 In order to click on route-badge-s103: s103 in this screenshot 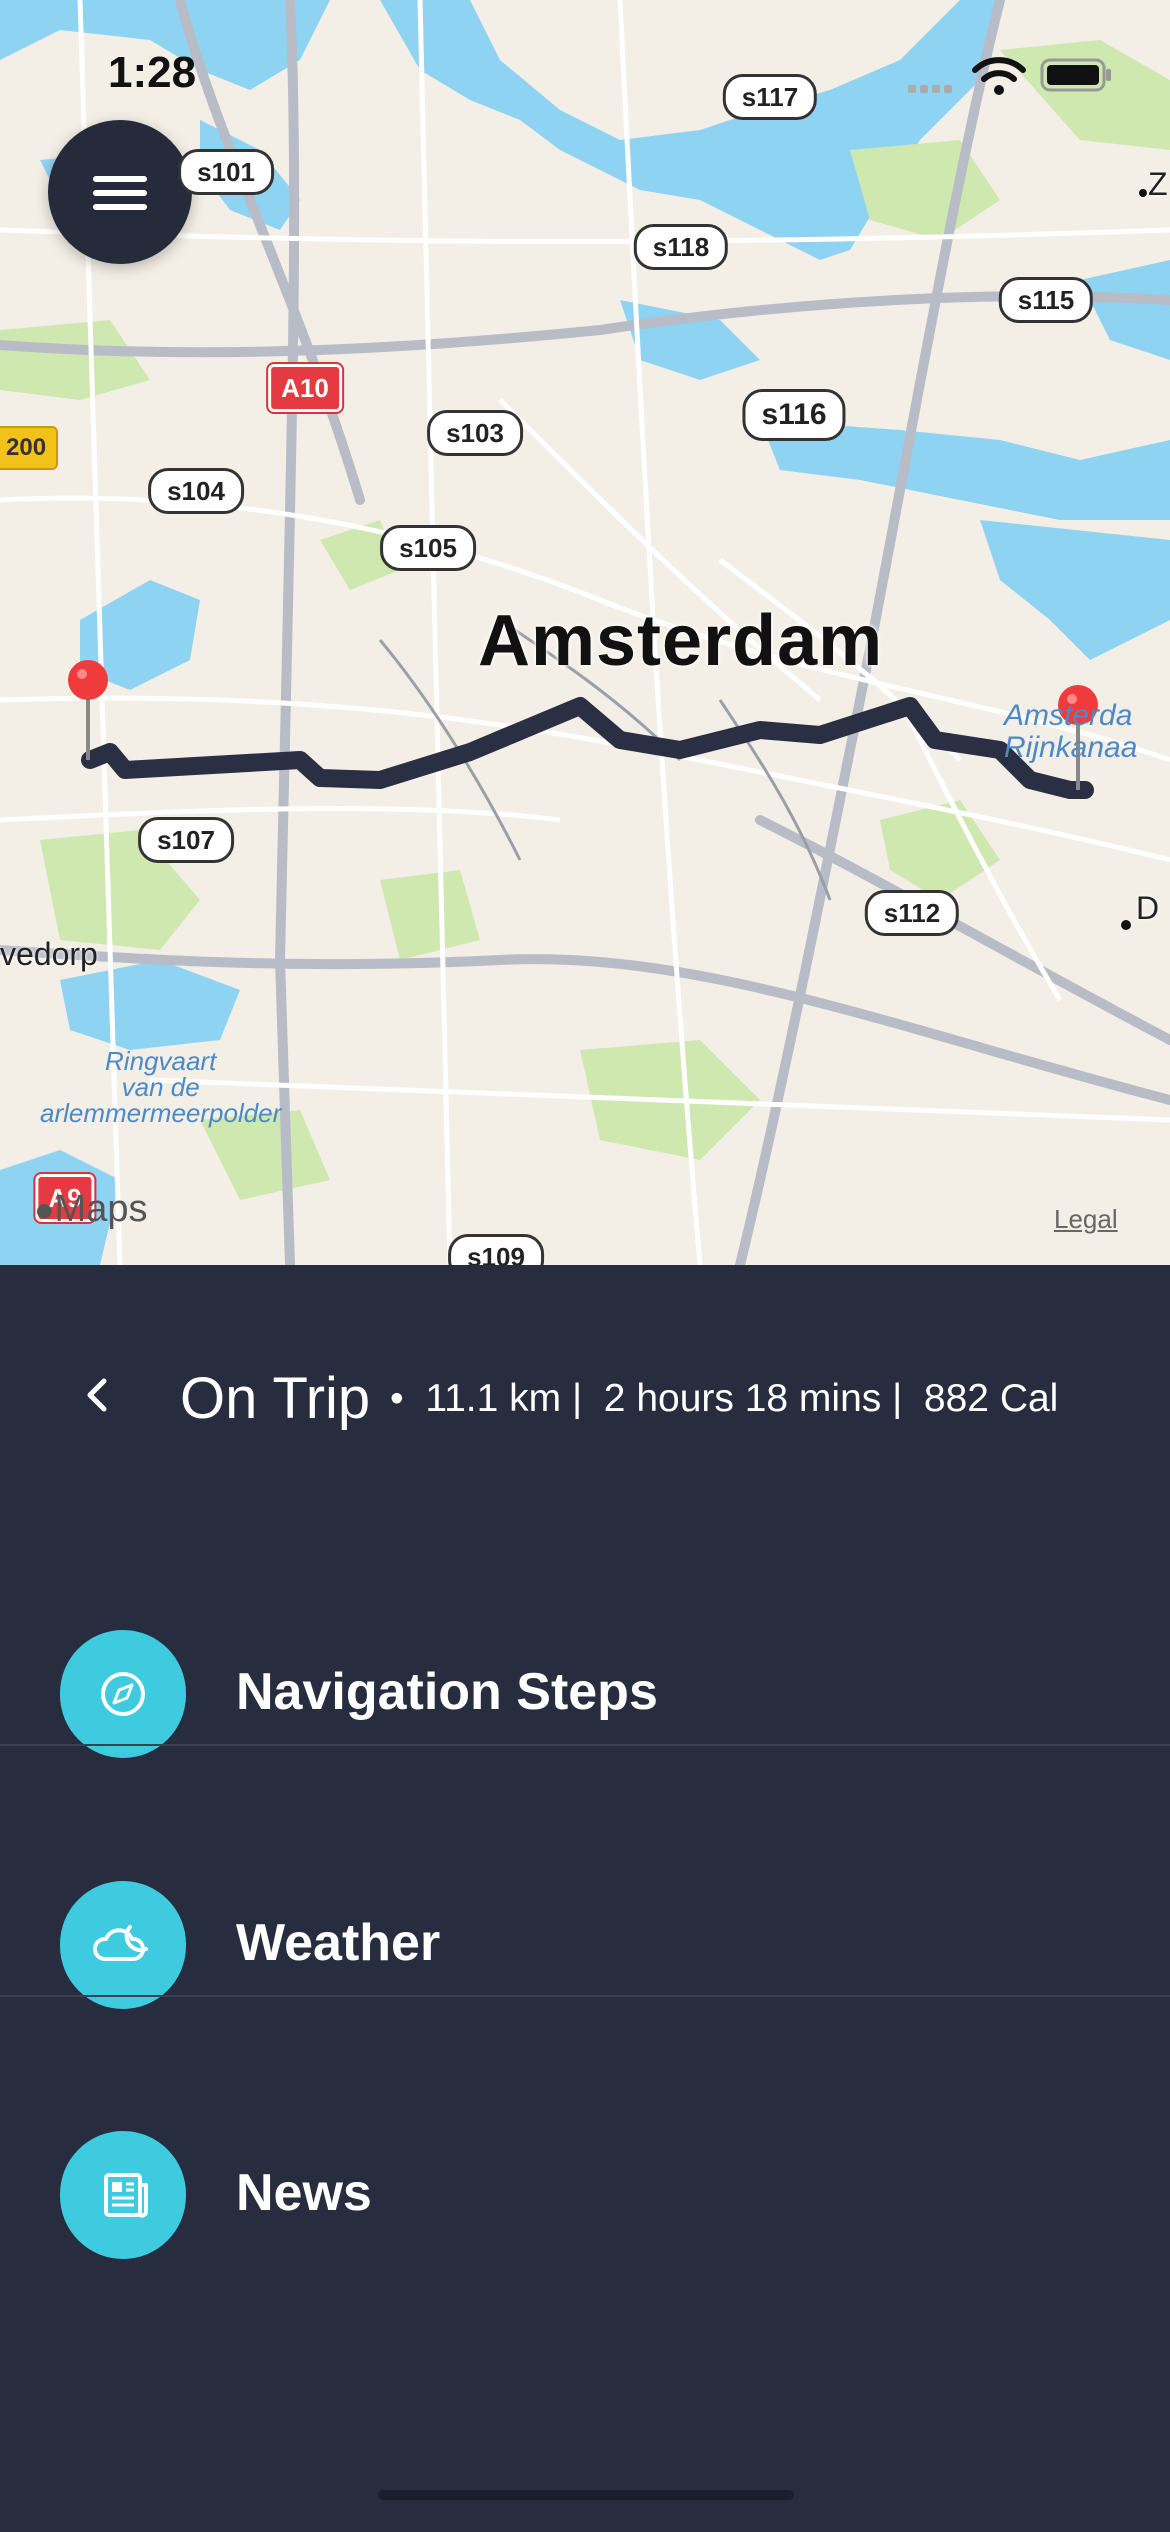, I will do `click(475, 433)`.